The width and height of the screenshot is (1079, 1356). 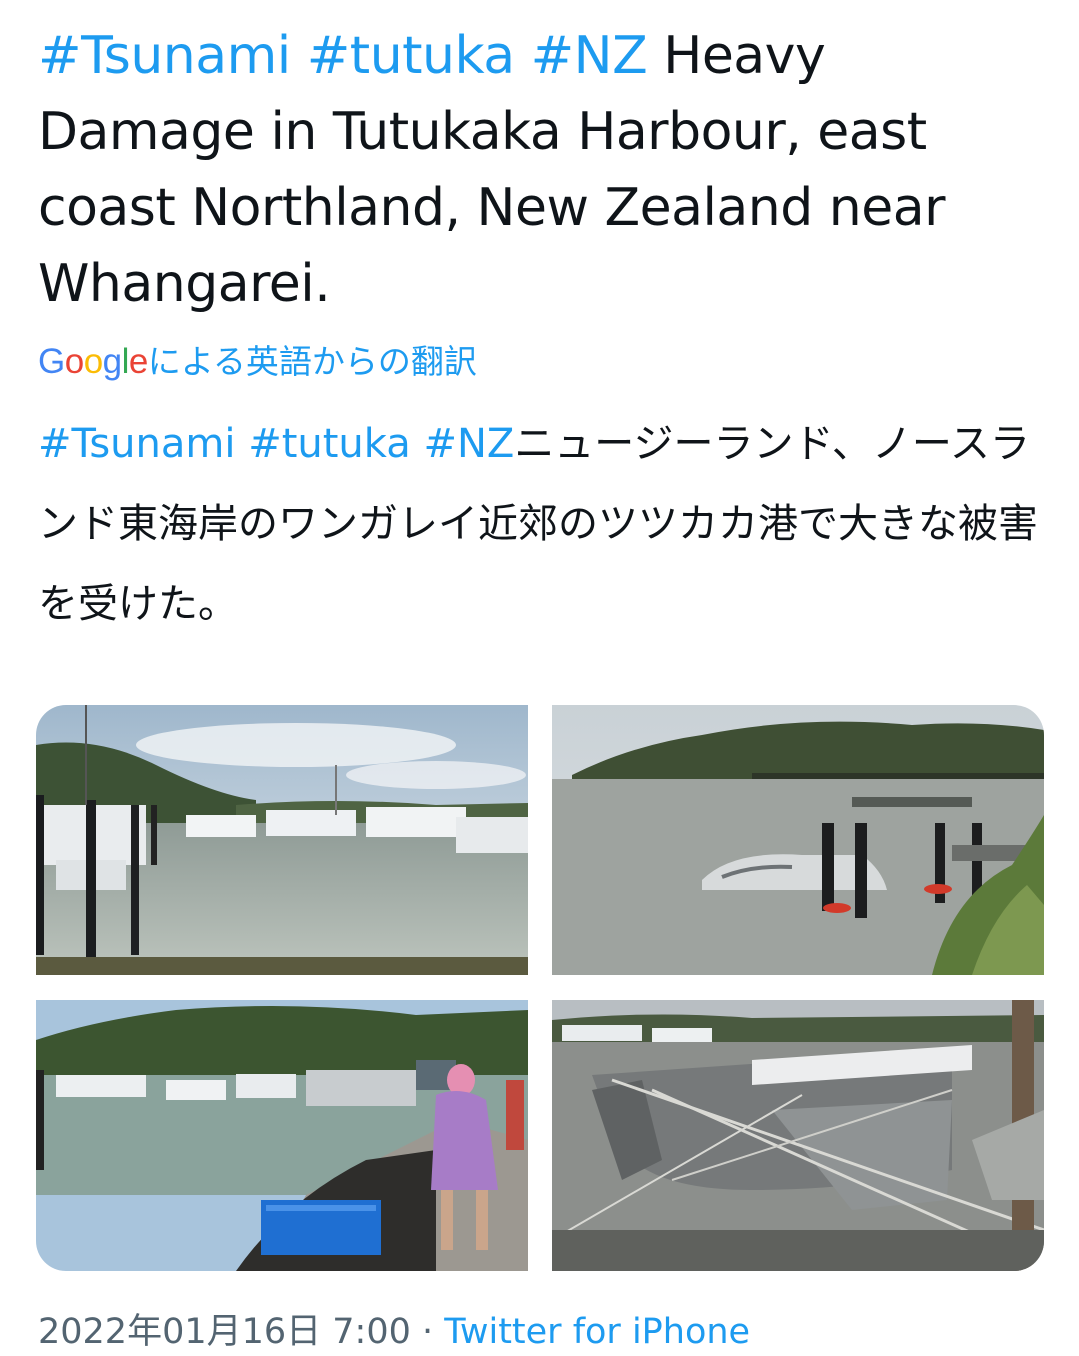 What do you see at coordinates (798, 840) in the screenshot?
I see `sunken-boat-photo` at bounding box center [798, 840].